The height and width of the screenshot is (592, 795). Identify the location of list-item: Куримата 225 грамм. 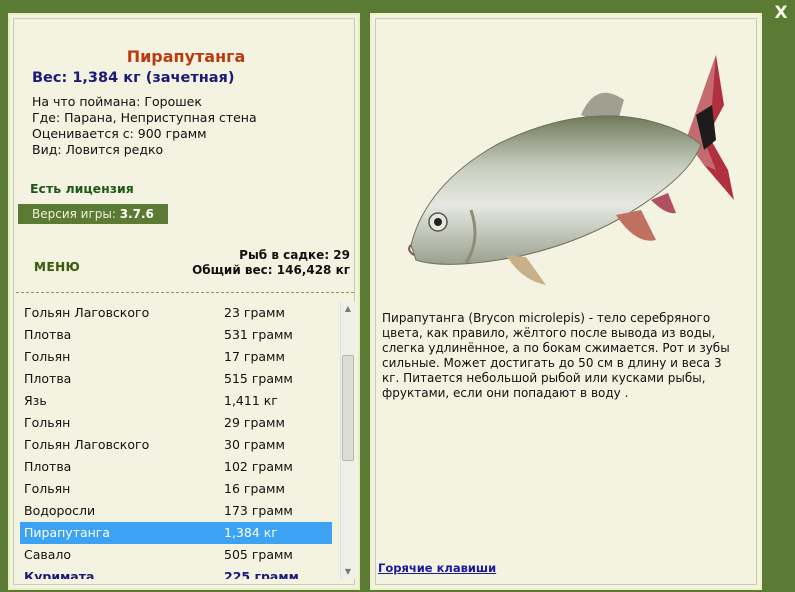
(176, 572).